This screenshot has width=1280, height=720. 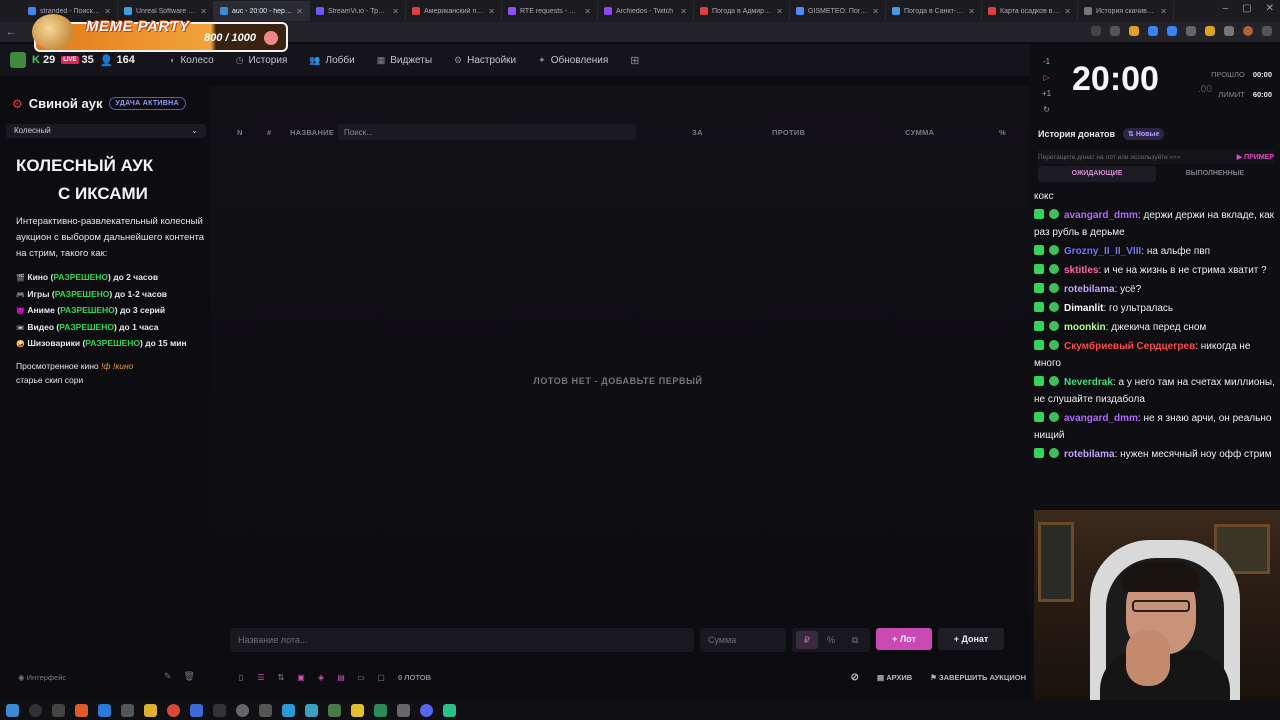 What do you see at coordinates (855, 640) in the screenshot?
I see `copy-icon: ⧉` at bounding box center [855, 640].